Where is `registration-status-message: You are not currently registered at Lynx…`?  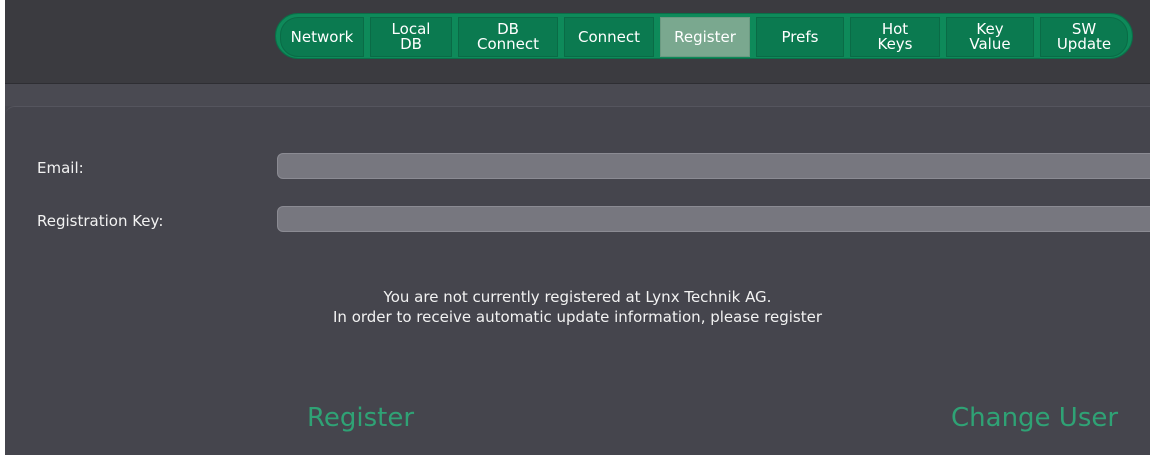
registration-status-message: You are not currently registered at Lynx… is located at coordinates (577, 307).